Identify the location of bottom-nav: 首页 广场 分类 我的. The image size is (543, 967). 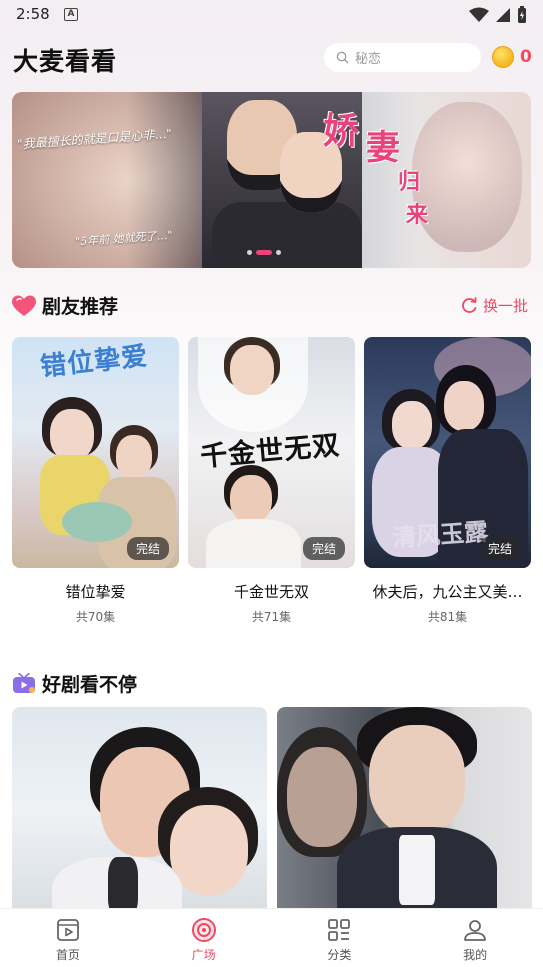
(271, 937).